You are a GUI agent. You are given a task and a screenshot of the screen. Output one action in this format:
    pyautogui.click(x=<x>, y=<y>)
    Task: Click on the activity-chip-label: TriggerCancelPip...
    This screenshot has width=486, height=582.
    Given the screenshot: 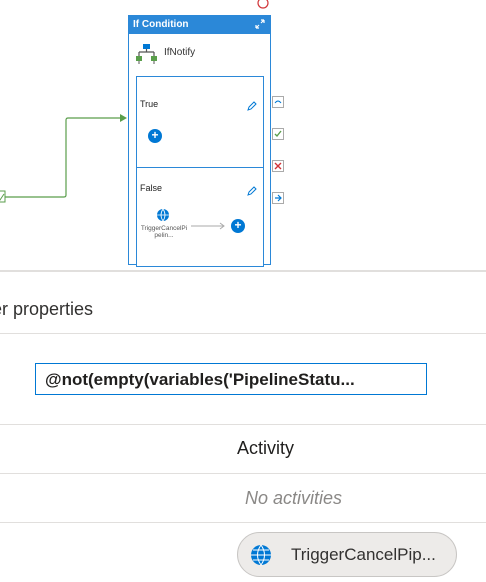 What is the action you would take?
    pyautogui.click(x=363, y=554)
    